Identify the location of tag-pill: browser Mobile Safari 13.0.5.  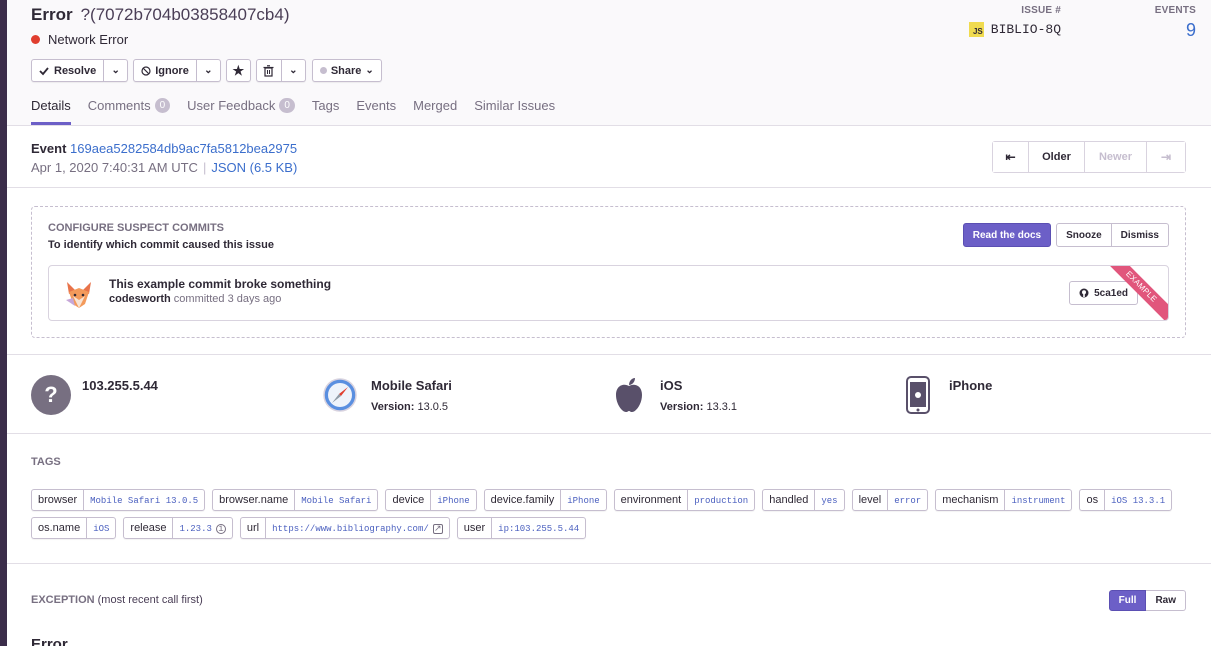
(118, 500).